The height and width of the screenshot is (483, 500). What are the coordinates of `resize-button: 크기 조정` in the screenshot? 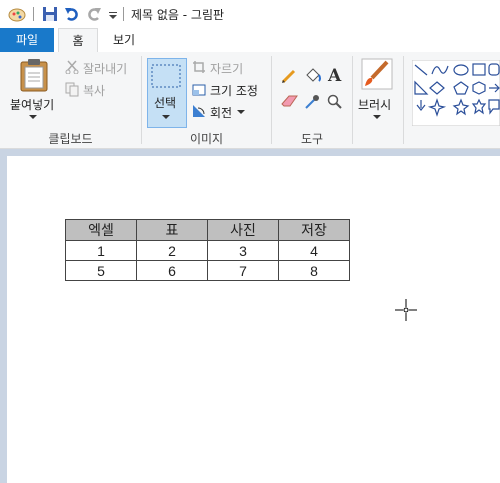 It's located at (234, 90).